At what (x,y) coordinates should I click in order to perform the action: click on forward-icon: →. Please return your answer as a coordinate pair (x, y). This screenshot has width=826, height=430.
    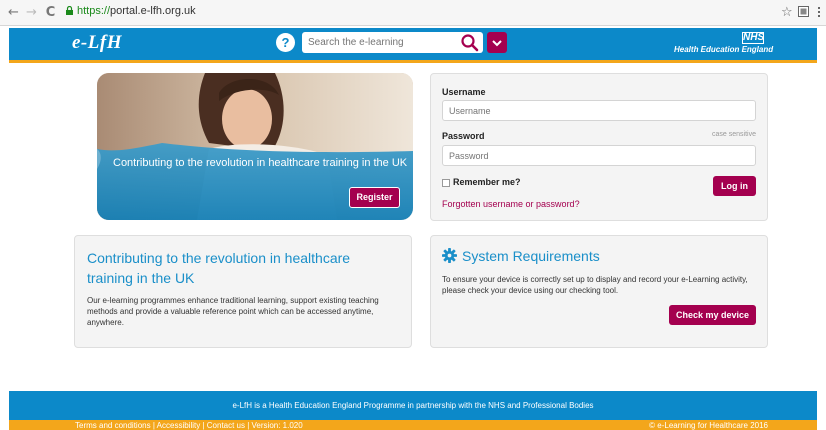
    Looking at the image, I should click on (31, 12).